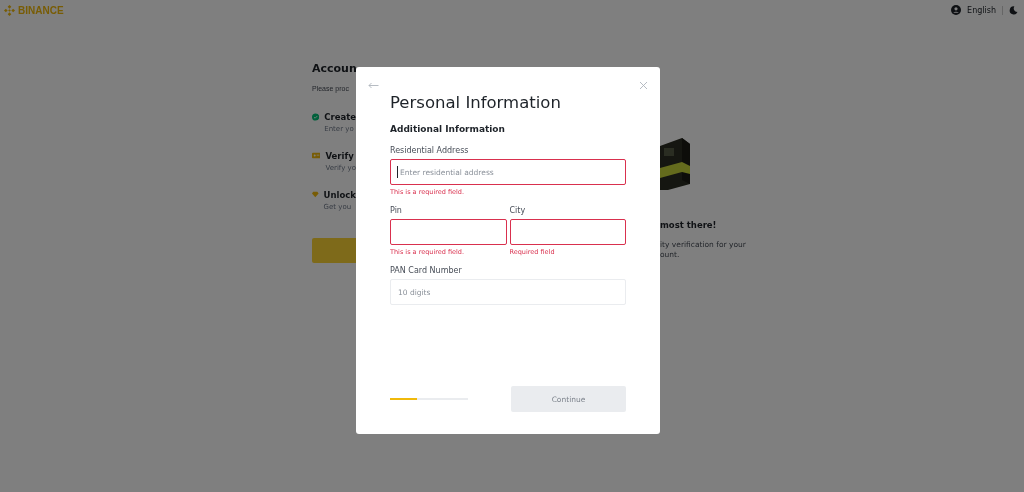 The width and height of the screenshot is (1024, 492). I want to click on section-heading: Additional Information, so click(448, 129).